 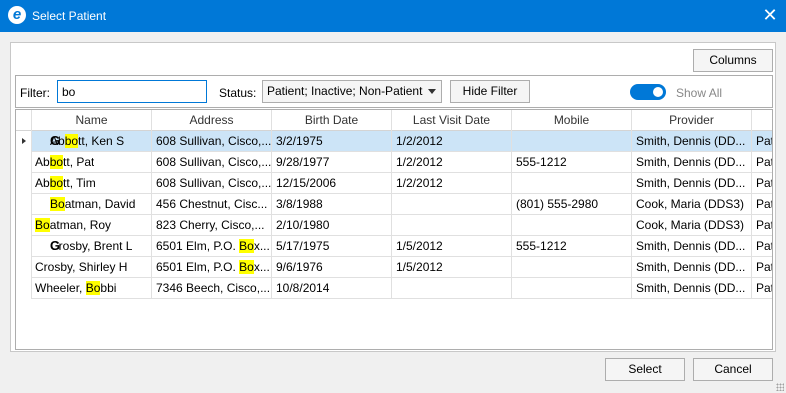 I want to click on cell-birth-date: 12/15/2006, so click(x=332, y=183).